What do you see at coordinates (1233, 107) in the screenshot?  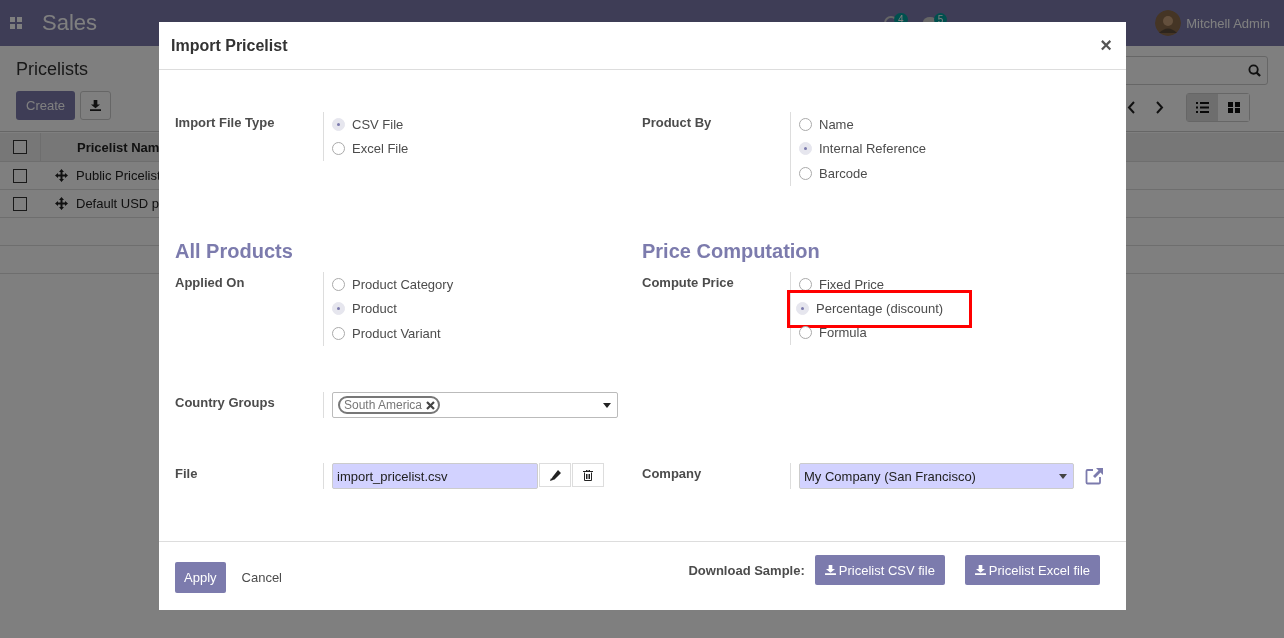 I see `grid-icon` at bounding box center [1233, 107].